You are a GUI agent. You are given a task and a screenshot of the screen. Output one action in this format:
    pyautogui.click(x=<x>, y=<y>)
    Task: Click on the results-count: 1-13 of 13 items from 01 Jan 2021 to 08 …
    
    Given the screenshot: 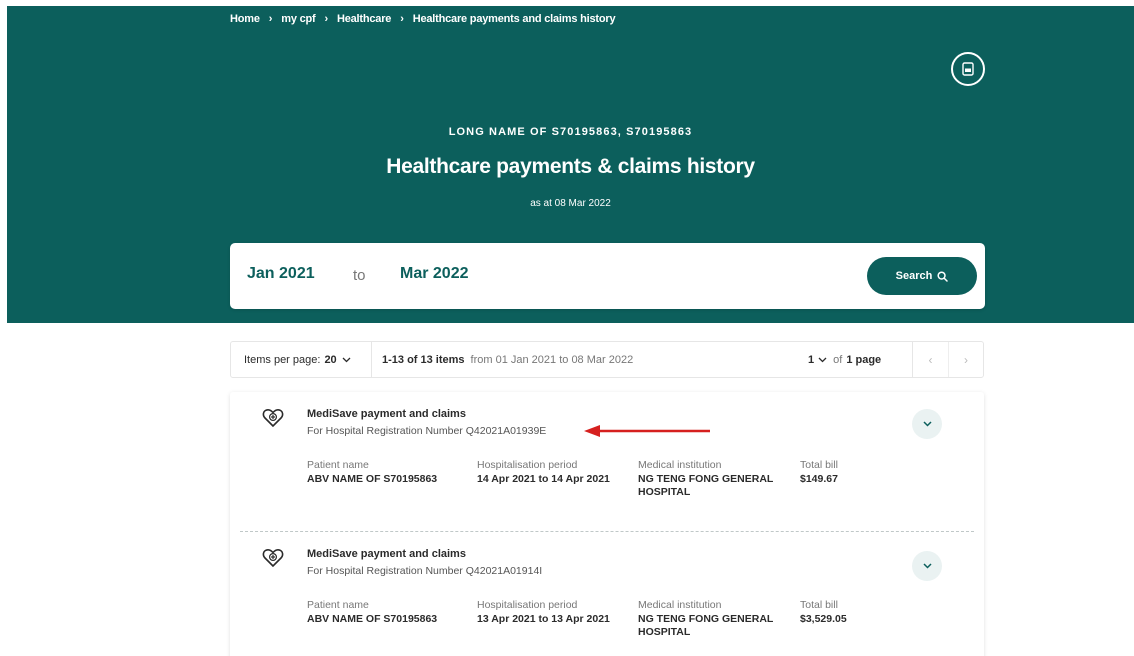 What is the action you would take?
    pyautogui.click(x=507, y=360)
    